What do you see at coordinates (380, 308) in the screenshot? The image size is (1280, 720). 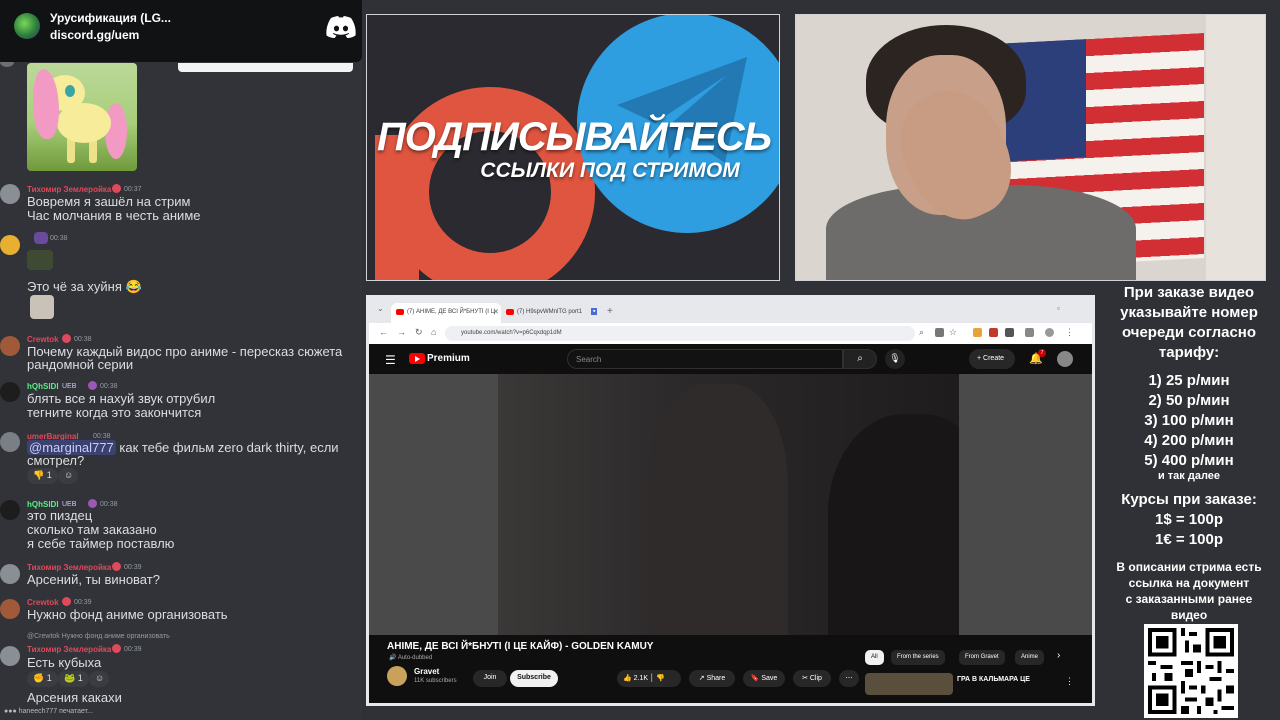 I see `tab-search-icon: ⌄` at bounding box center [380, 308].